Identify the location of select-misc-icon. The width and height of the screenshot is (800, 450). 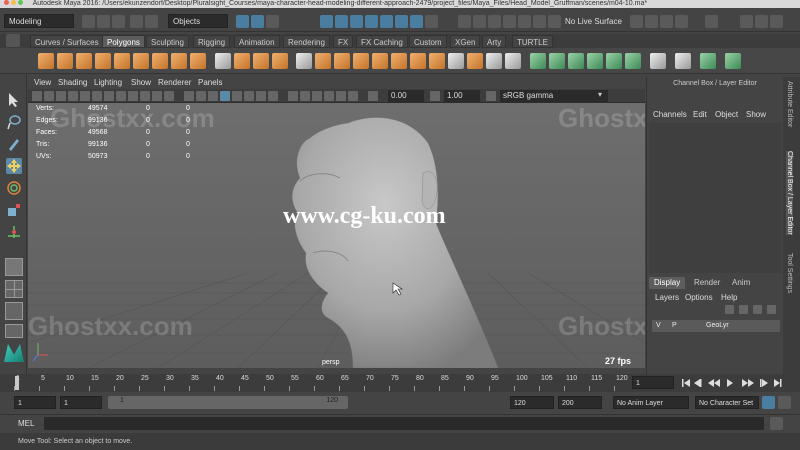
(431, 21).